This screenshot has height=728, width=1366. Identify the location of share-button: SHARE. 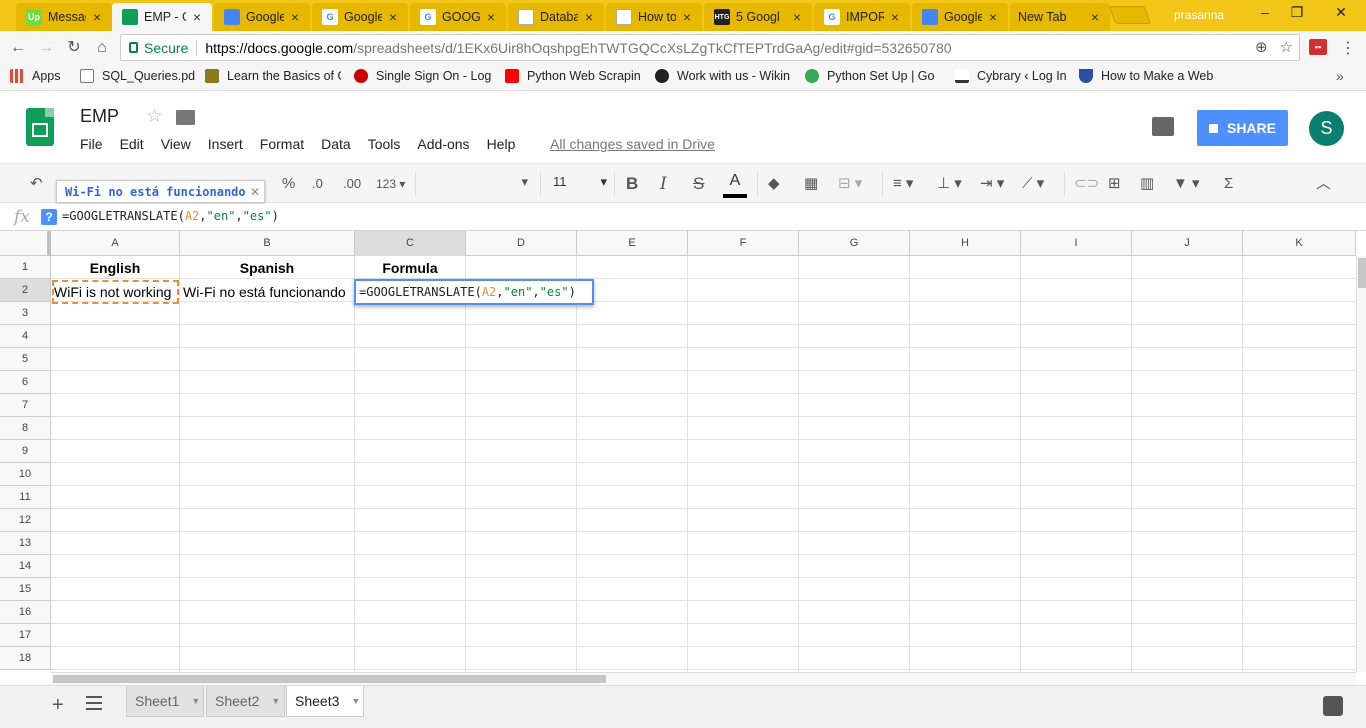
(1242, 128).